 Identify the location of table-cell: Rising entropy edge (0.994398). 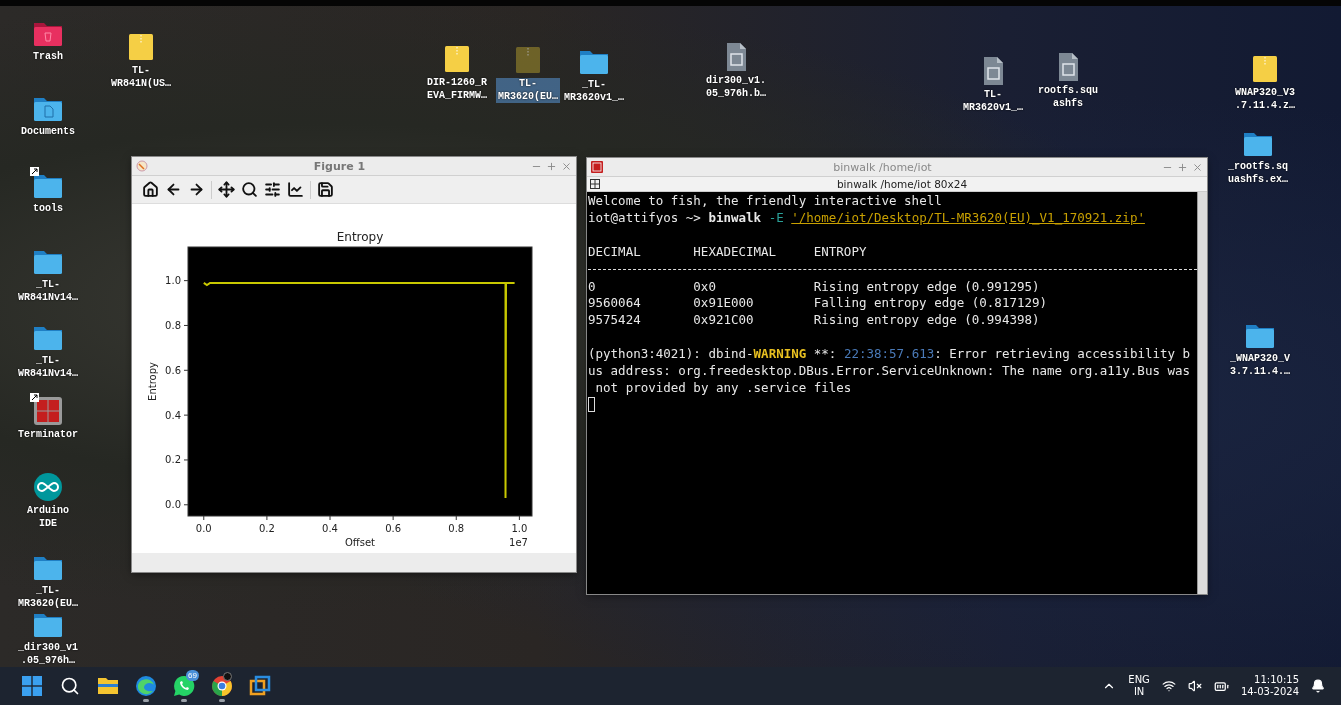
(926, 321).